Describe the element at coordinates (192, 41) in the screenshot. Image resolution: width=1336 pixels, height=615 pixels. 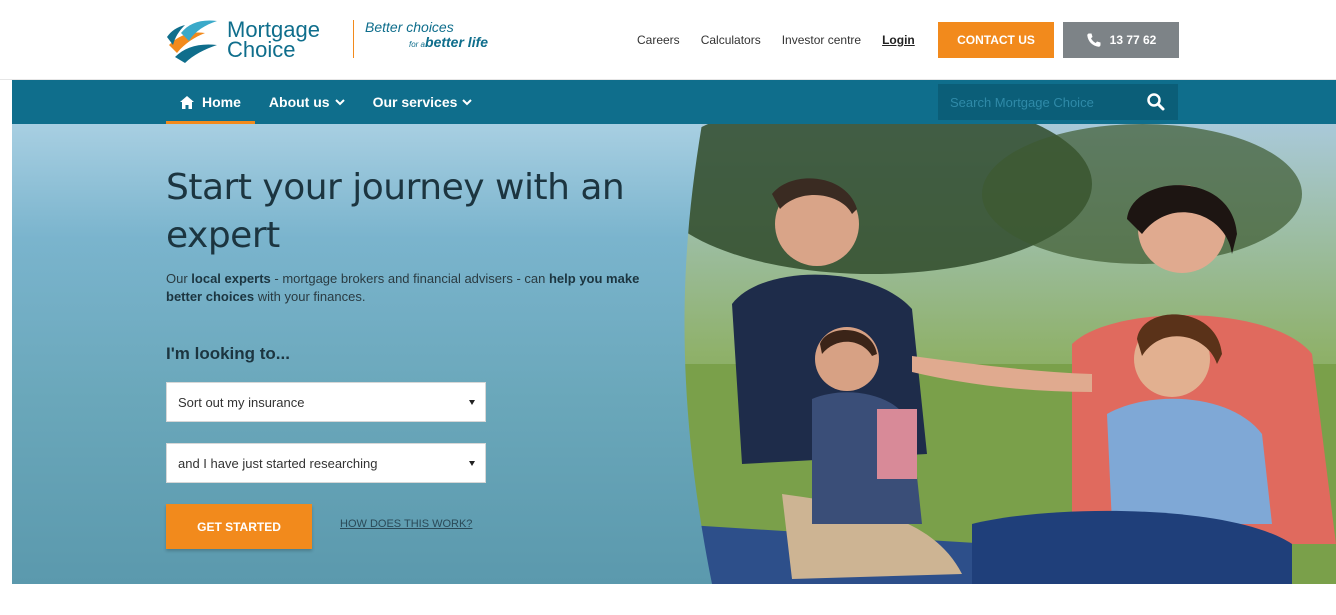
I see `logo-mark-icon` at that location.